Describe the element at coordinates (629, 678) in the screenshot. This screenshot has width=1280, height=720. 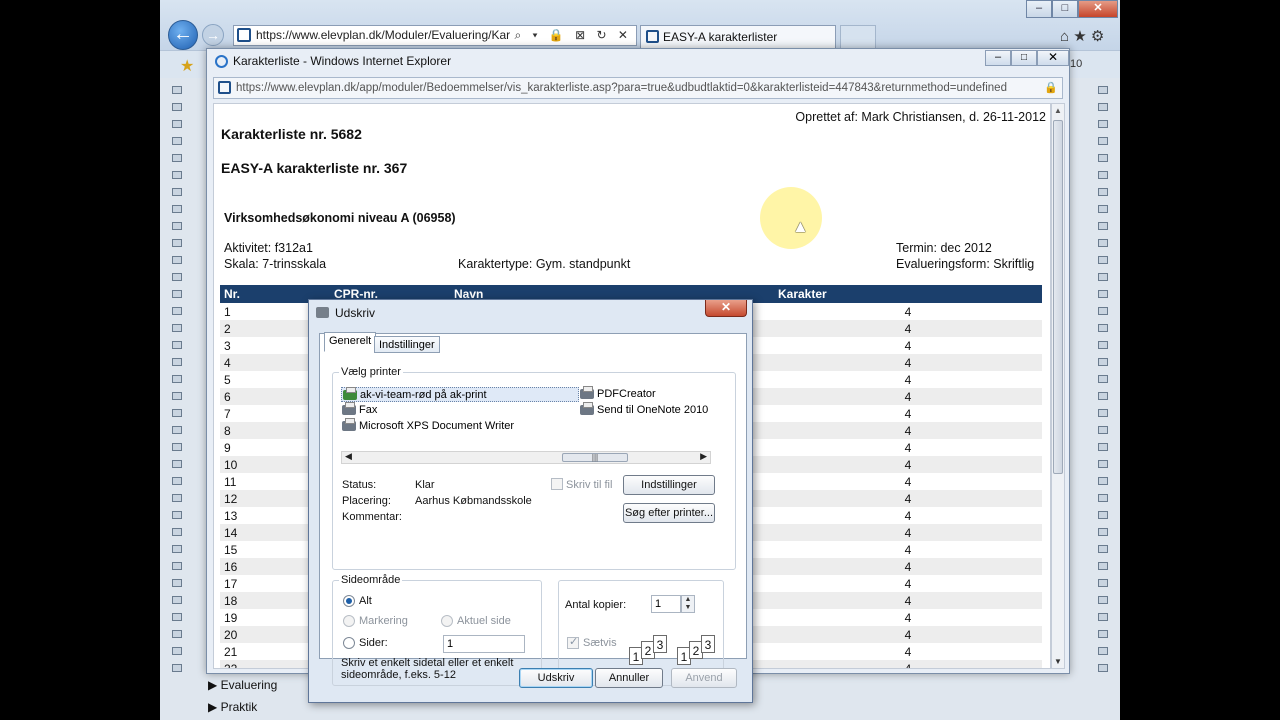
I see `cancel-button: Annuller` at that location.